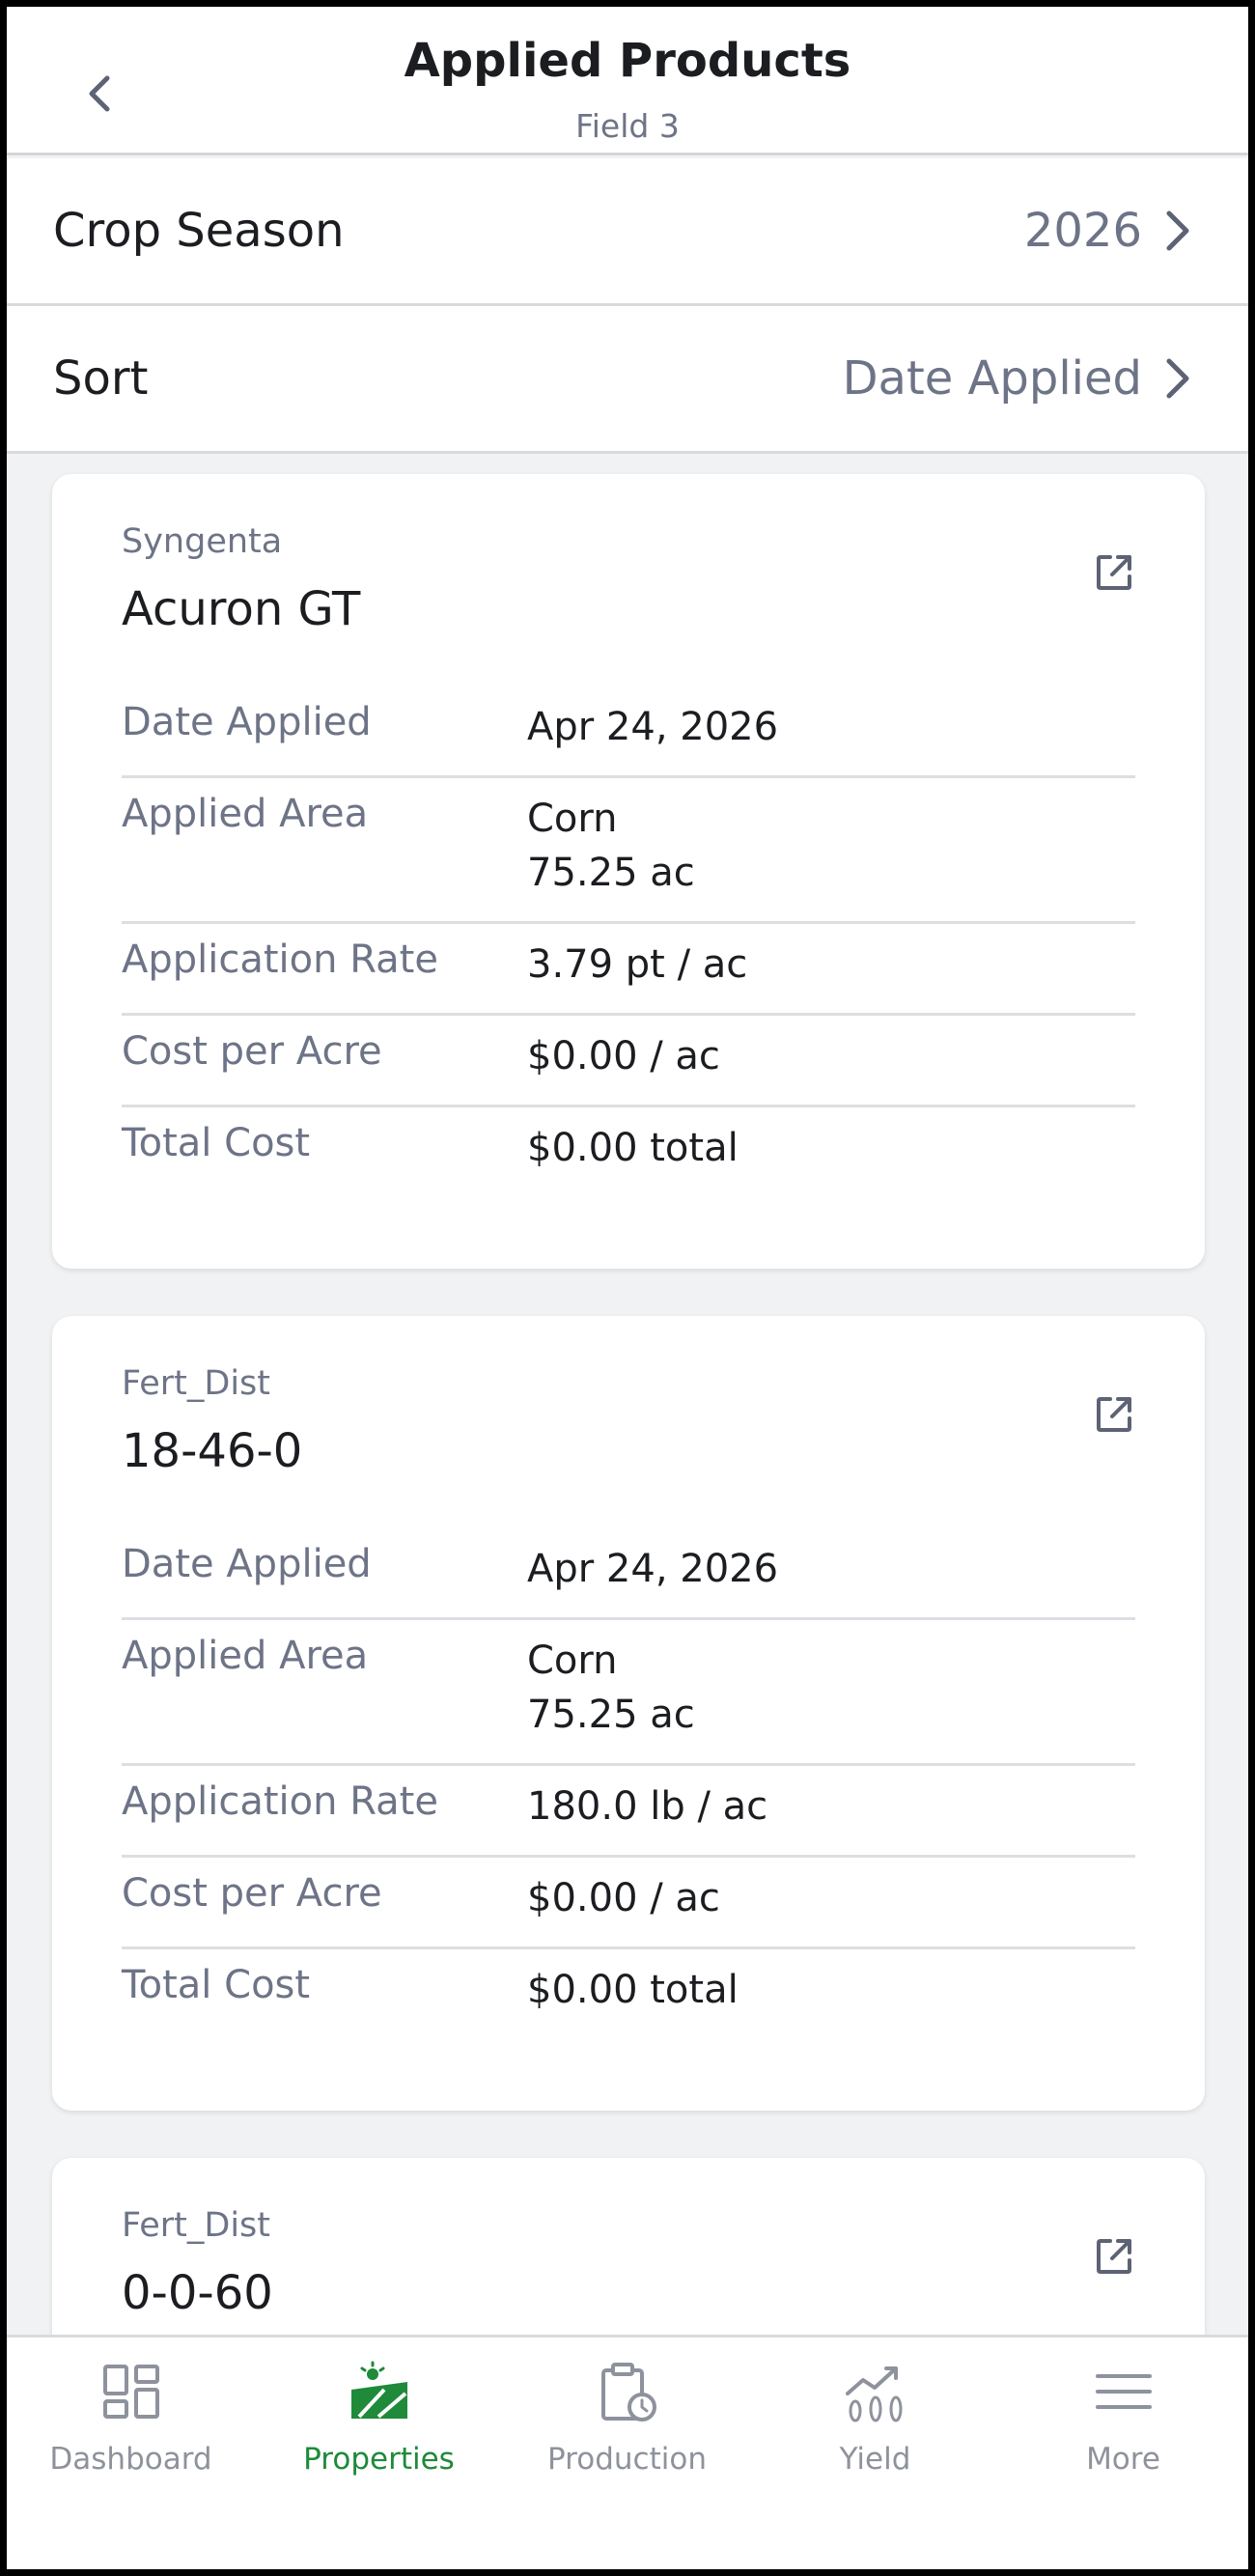 This screenshot has width=1255, height=2576. I want to click on product-name: 18-46-0, so click(212, 1451).